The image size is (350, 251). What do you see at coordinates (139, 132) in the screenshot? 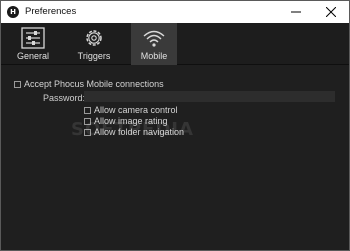
I see `folder-navigation-label: Allow folder navigation` at bounding box center [139, 132].